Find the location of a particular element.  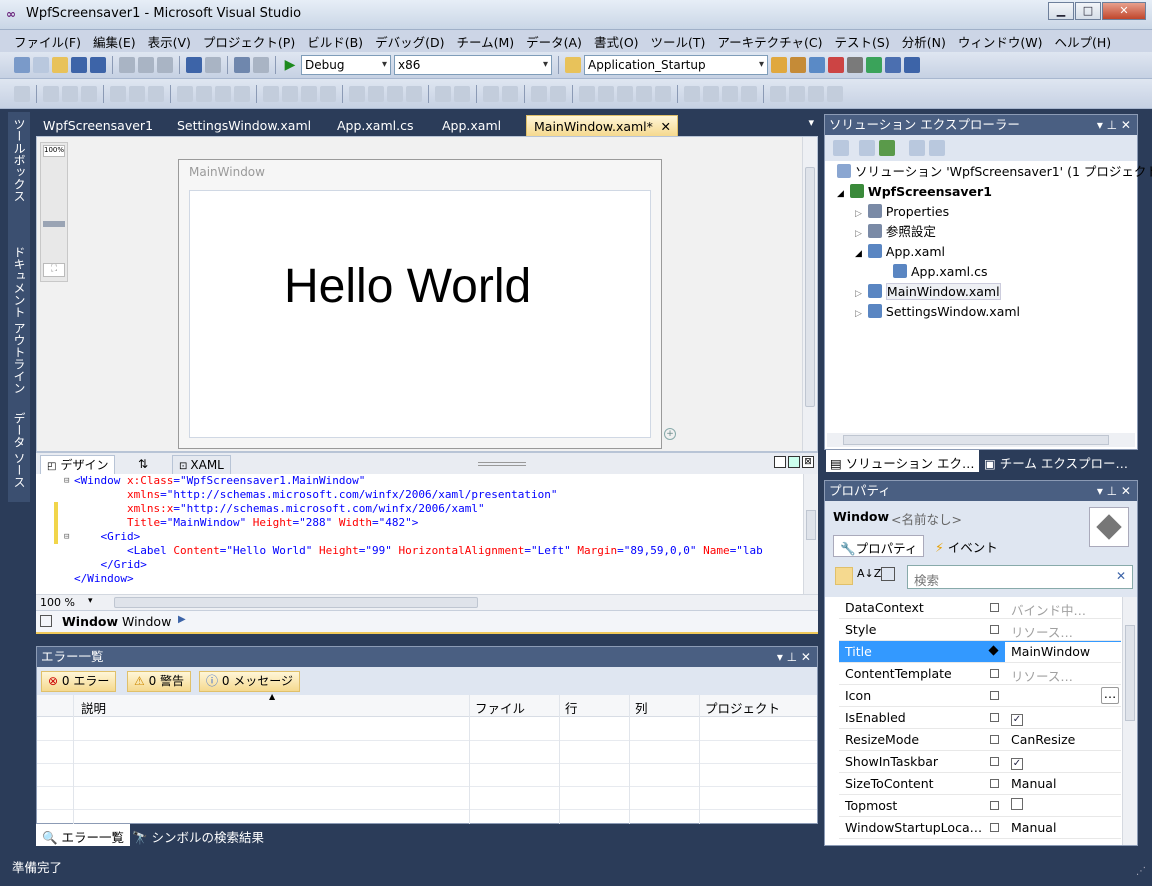

tree-solution: ソリューション 'WpfScreensaver1' (1 プロジェクト is located at coordinates (994, 172).